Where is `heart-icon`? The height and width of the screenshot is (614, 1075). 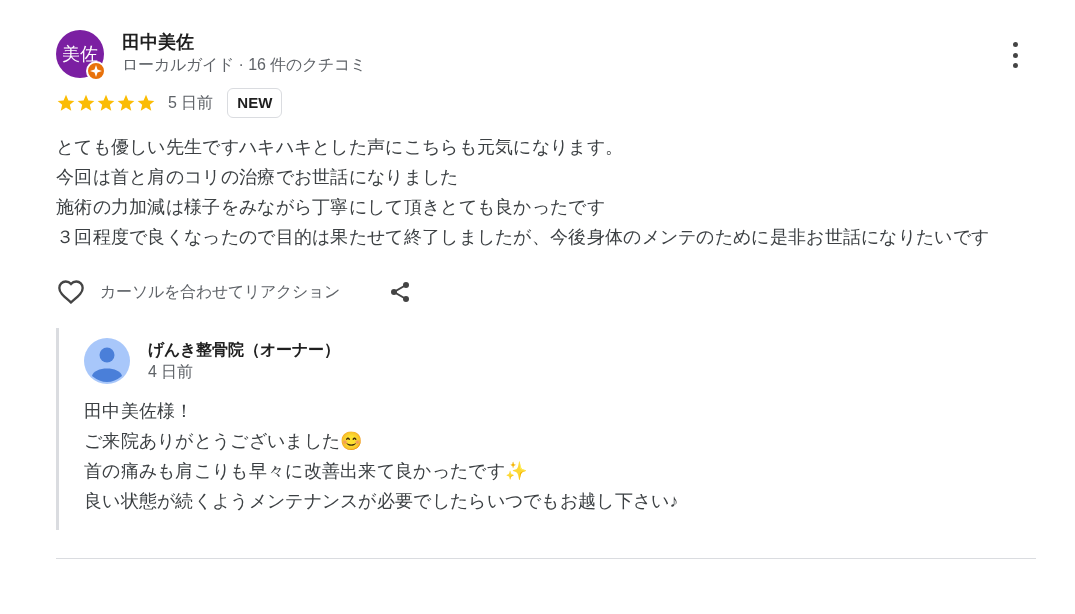
heart-icon is located at coordinates (71, 292).